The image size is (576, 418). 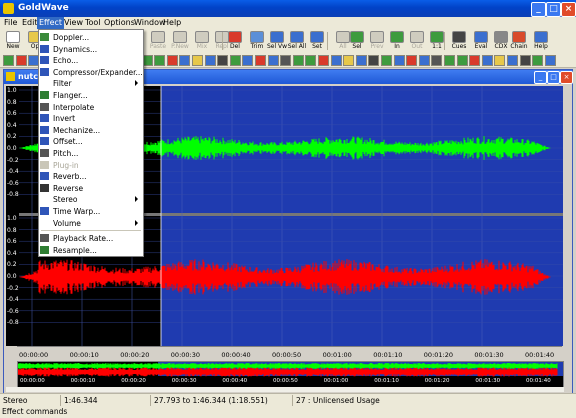 What do you see at coordinates (566, 77) in the screenshot?
I see `doc-close-button: ×` at bounding box center [566, 77].